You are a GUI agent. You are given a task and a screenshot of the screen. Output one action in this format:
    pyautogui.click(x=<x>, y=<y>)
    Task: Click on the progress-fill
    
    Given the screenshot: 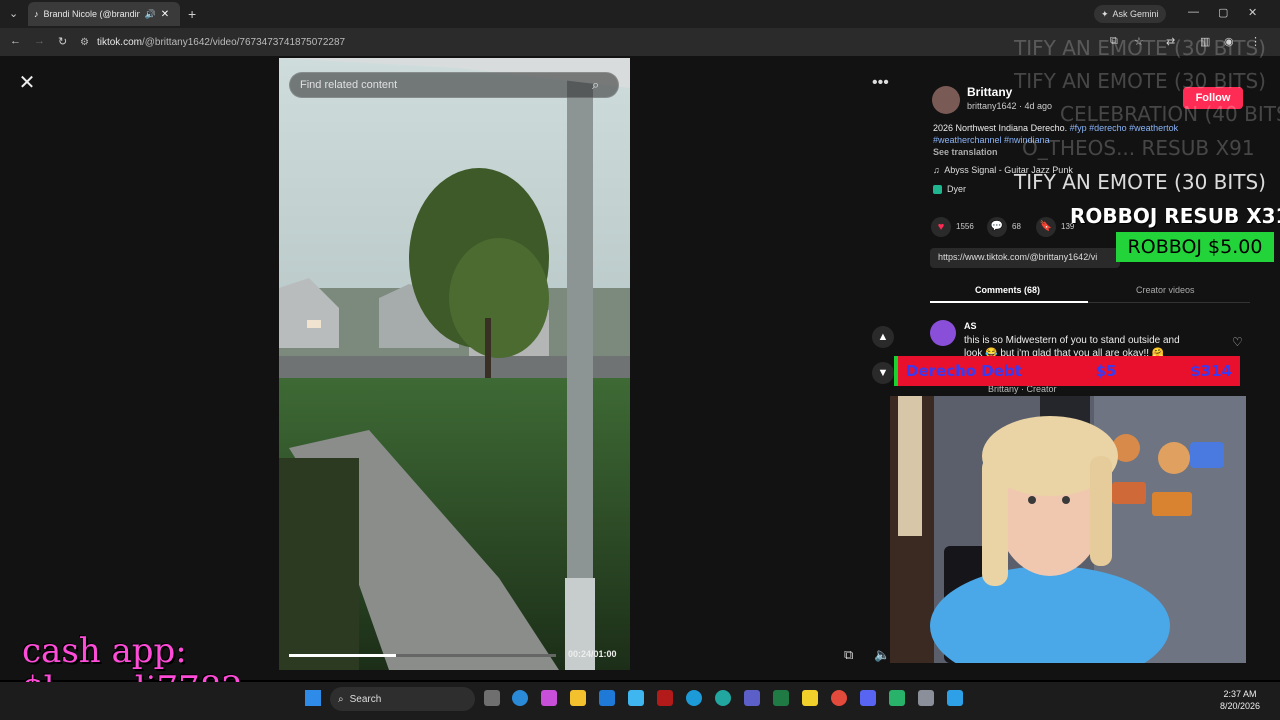 What is the action you would take?
    pyautogui.click(x=342, y=655)
    